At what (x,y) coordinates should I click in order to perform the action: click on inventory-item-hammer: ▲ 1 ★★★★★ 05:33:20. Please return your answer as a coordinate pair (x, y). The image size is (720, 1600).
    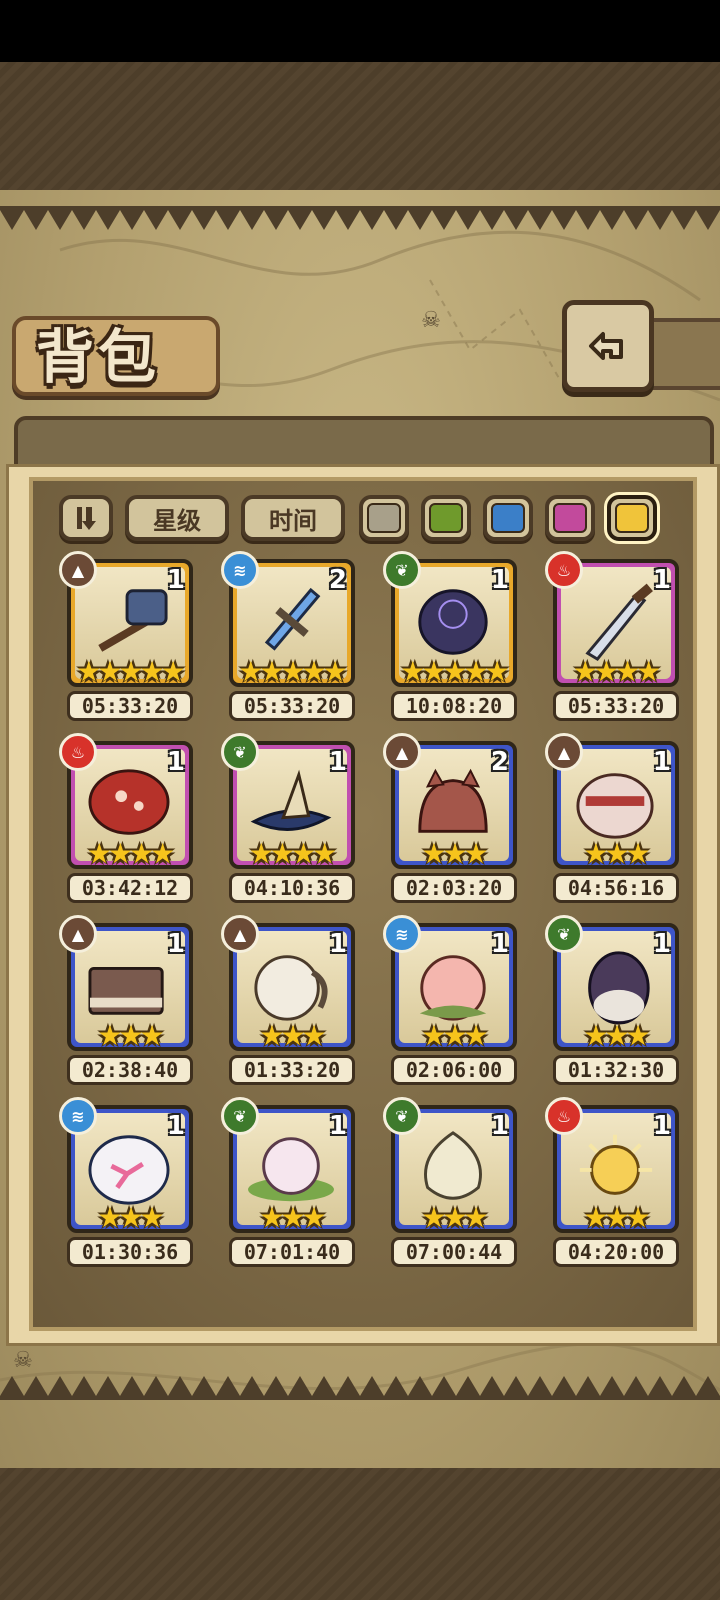
    Looking at the image, I should click on (129, 636).